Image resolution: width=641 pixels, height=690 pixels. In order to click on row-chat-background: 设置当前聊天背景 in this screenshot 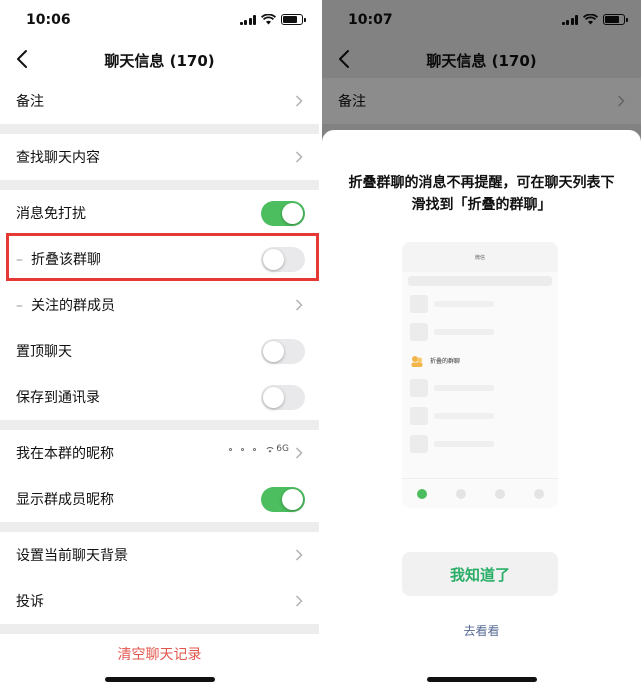, I will do `click(159, 555)`.